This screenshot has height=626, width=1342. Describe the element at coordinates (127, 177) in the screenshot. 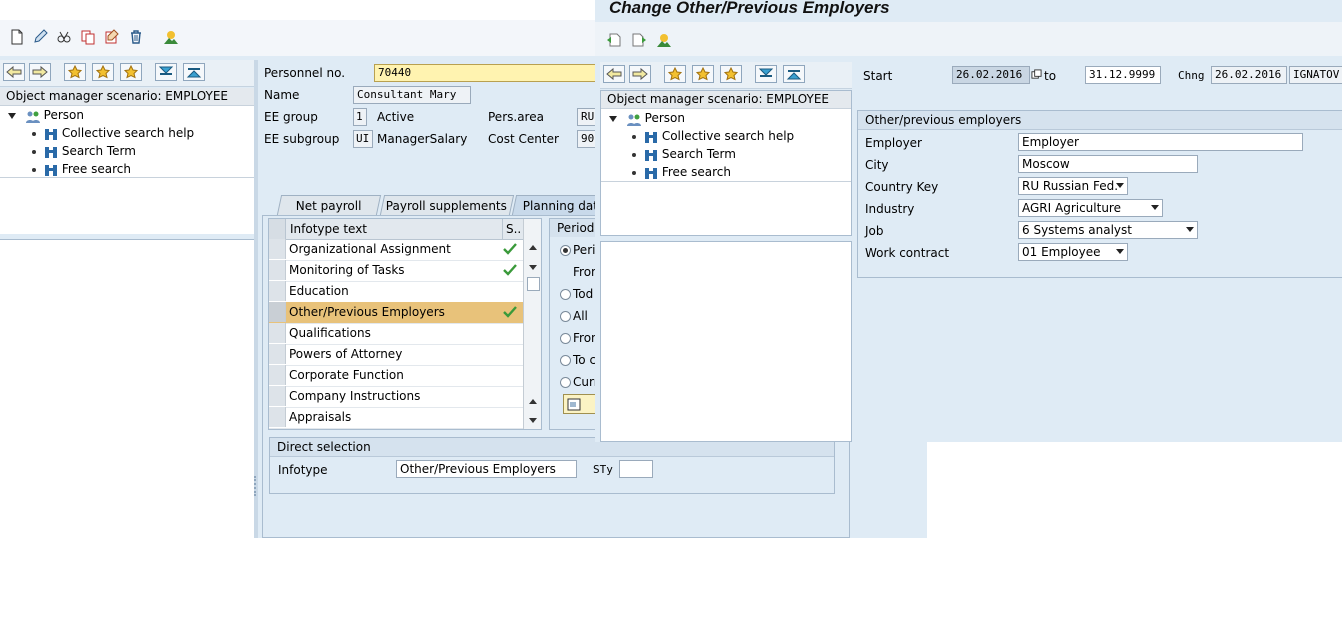

I see `tree-separator` at that location.